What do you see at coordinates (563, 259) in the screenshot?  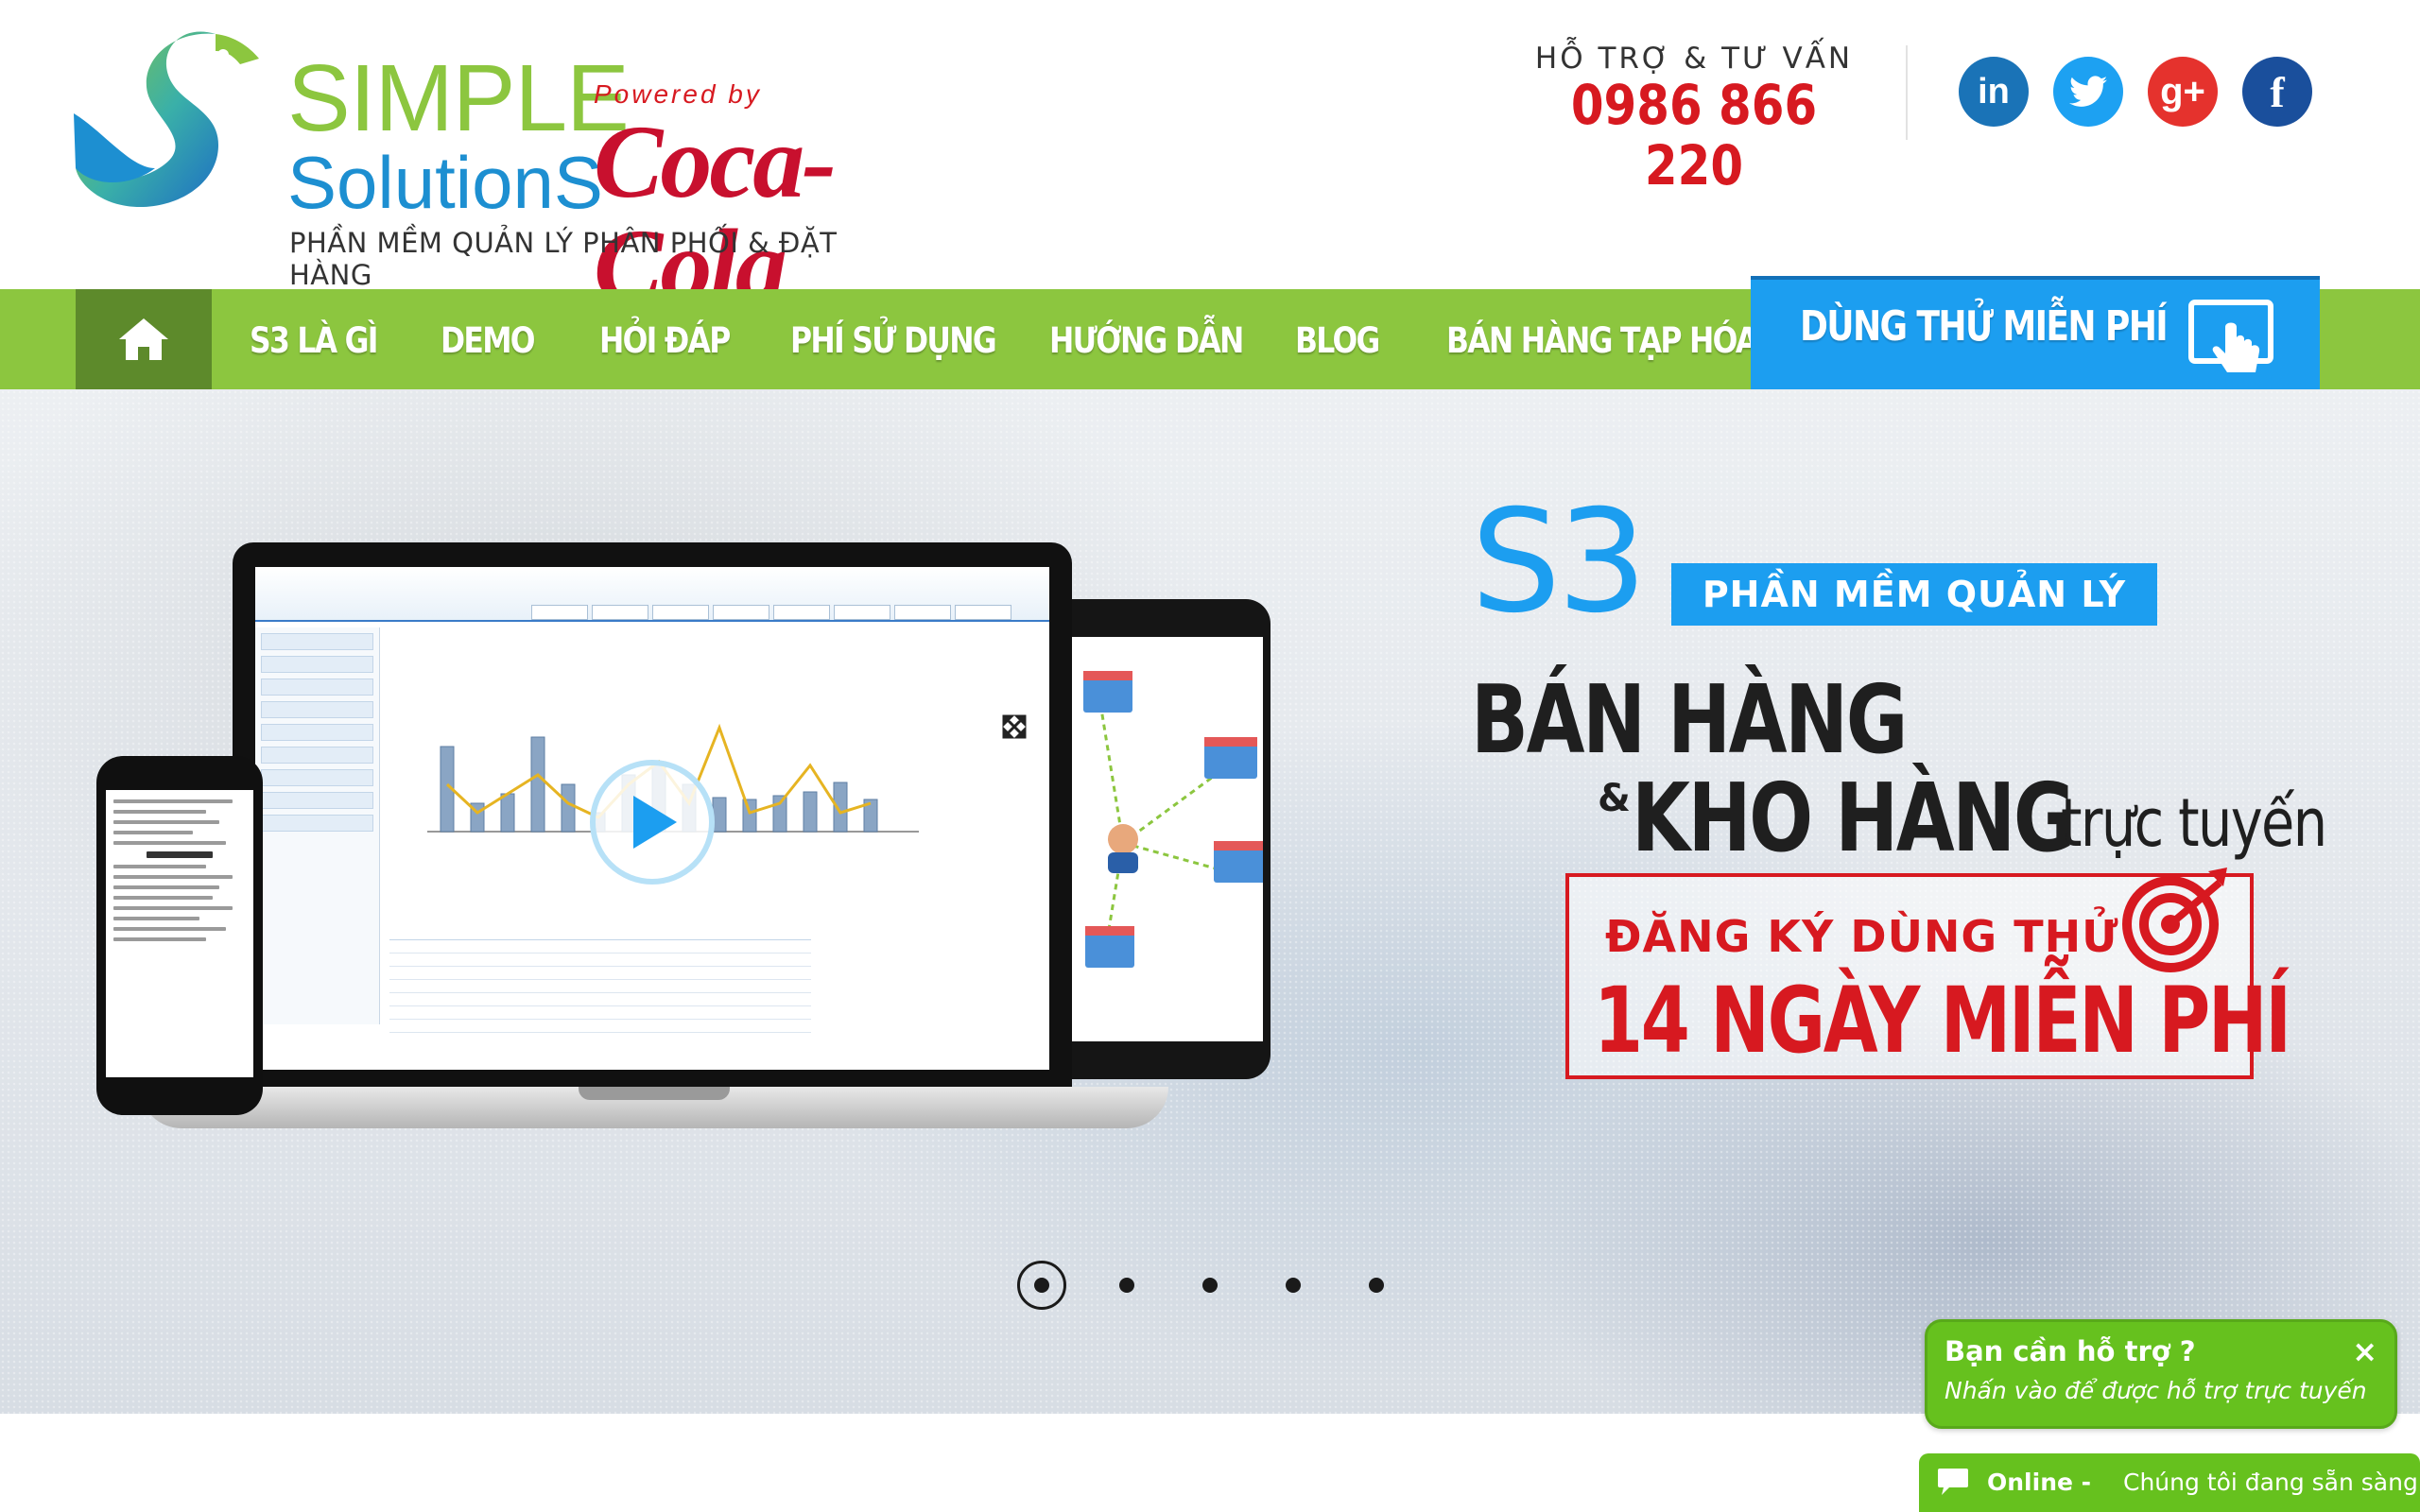 I see `logo-tagline: PHẦN MỀM QUẢN LÝ PHÂN PHỐI & ĐẶT HÀNG` at bounding box center [563, 259].